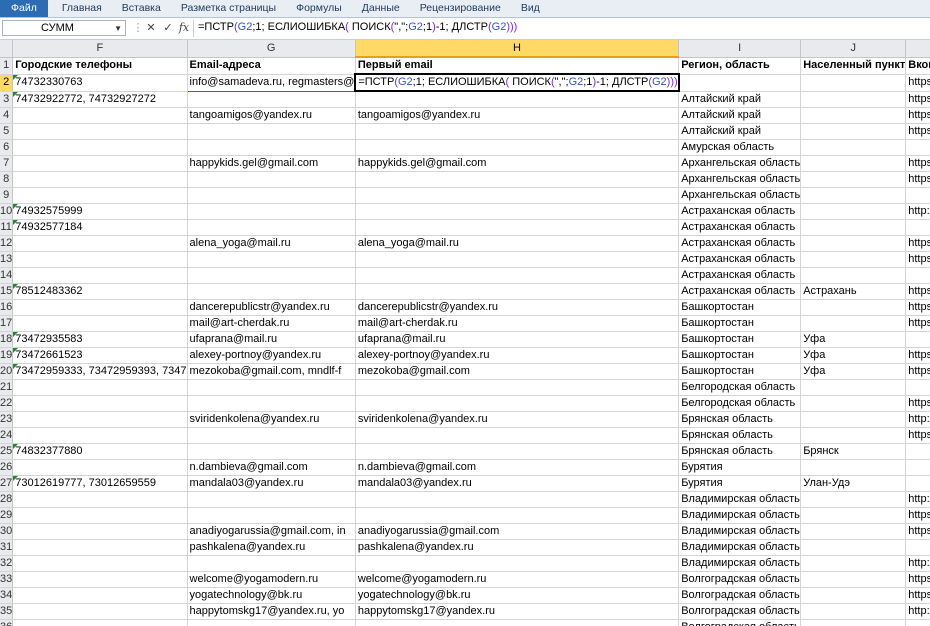 This screenshot has height=626, width=930. Describe the element at coordinates (100, 99) in the screenshot. I see `cell-F3: 74732922772, 74732927272` at that location.